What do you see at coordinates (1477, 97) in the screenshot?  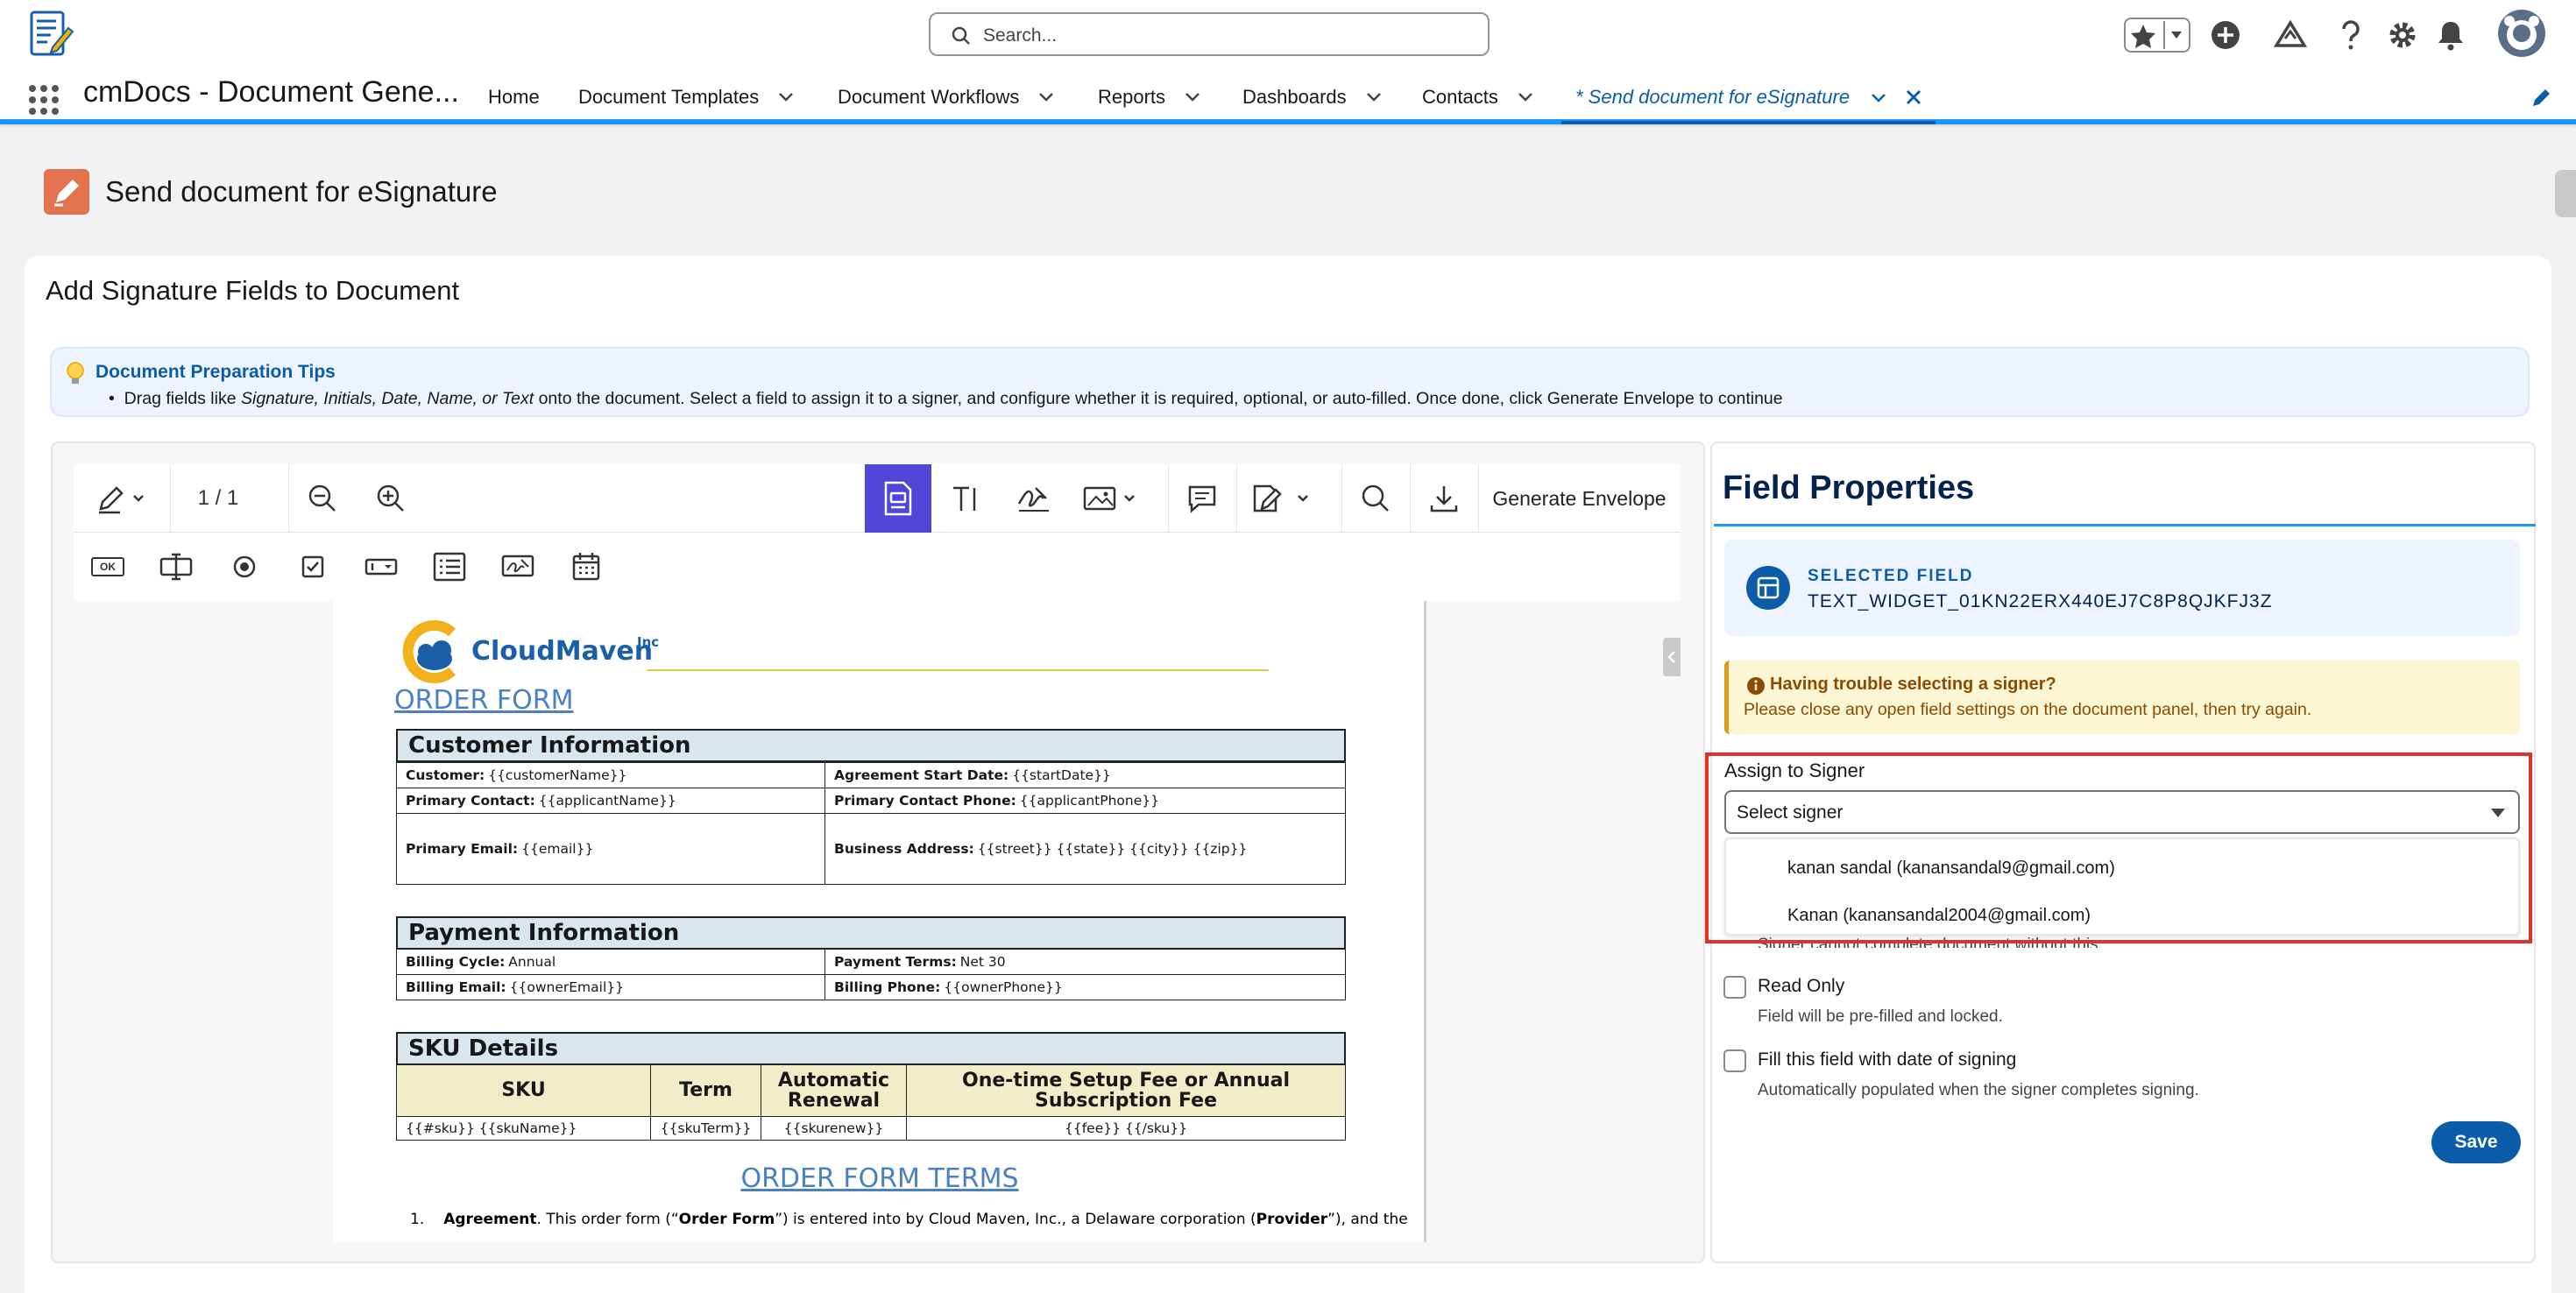 I see `nav-contacts: Contacts` at bounding box center [1477, 97].